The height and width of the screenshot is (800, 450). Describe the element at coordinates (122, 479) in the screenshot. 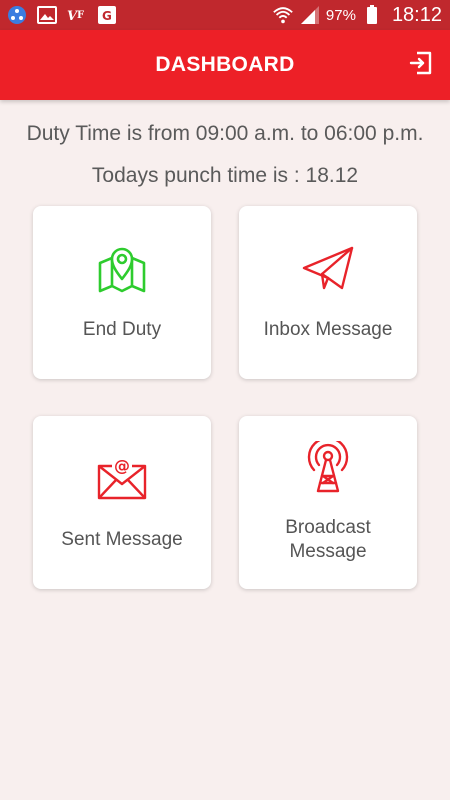

I see `email-at-icon: @` at that location.